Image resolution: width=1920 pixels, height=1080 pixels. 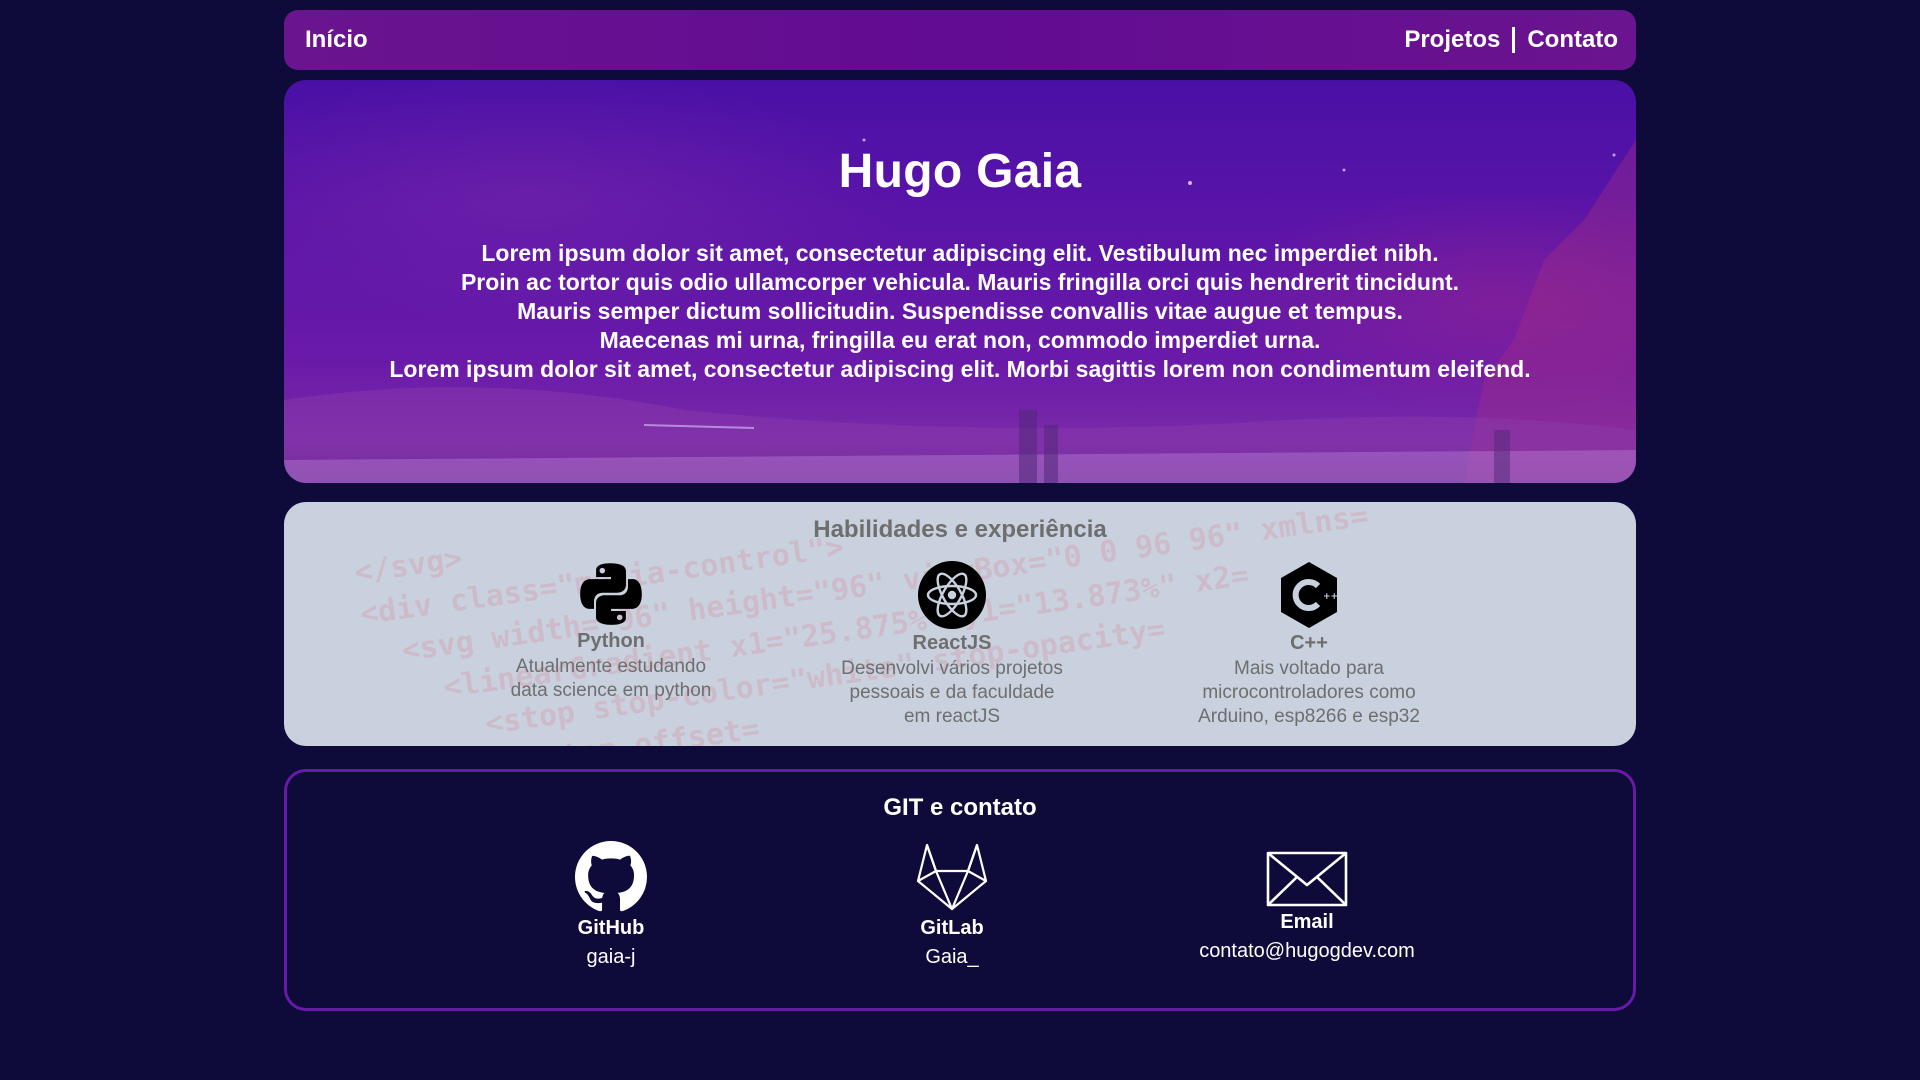 I want to click on skills-title: Habilidades e experiência, so click(x=960, y=529).